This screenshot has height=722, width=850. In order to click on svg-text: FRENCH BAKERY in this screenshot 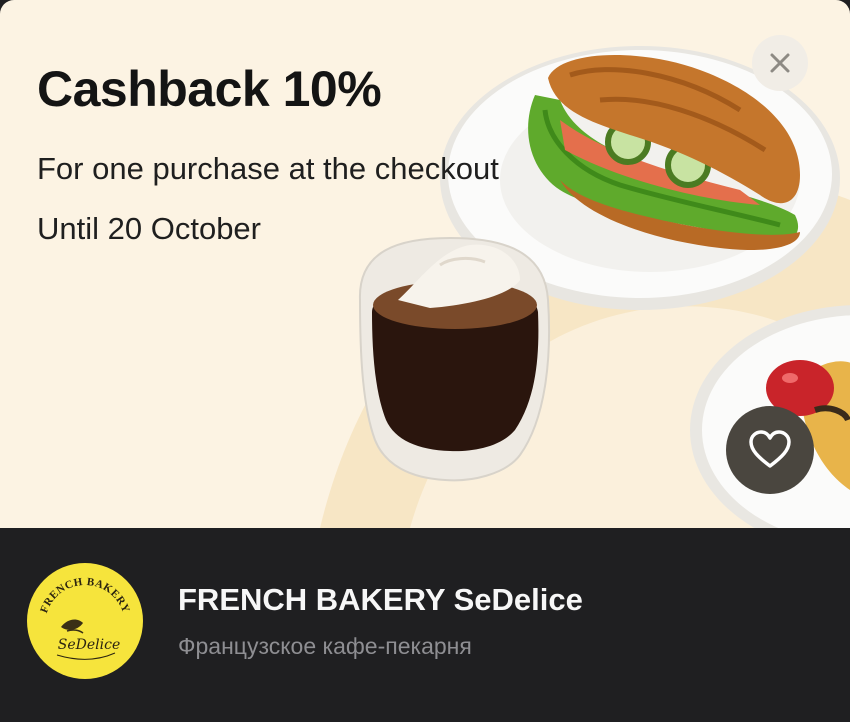, I will do `click(85, 595)`.